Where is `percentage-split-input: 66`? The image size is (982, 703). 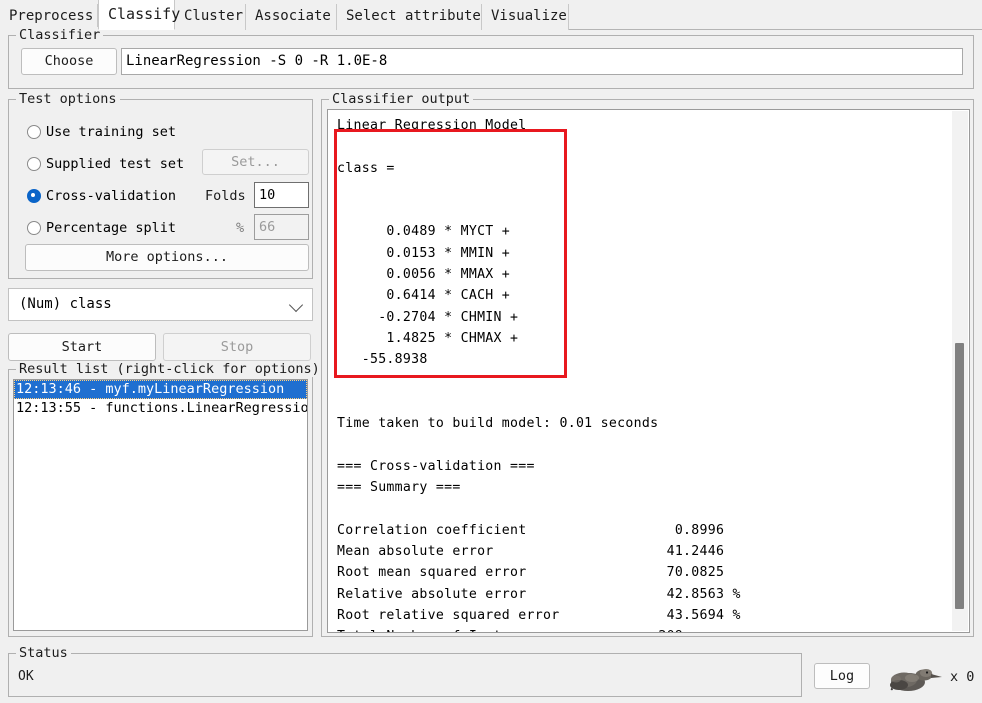
percentage-split-input: 66 is located at coordinates (281, 227).